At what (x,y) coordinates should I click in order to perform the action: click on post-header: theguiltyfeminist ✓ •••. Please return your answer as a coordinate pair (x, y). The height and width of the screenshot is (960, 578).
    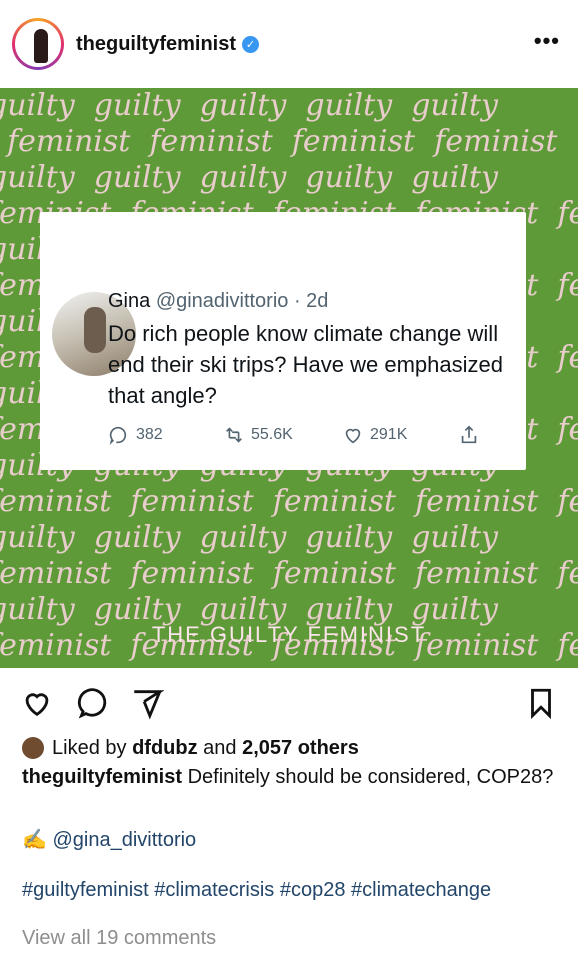
    Looking at the image, I should click on (289, 44).